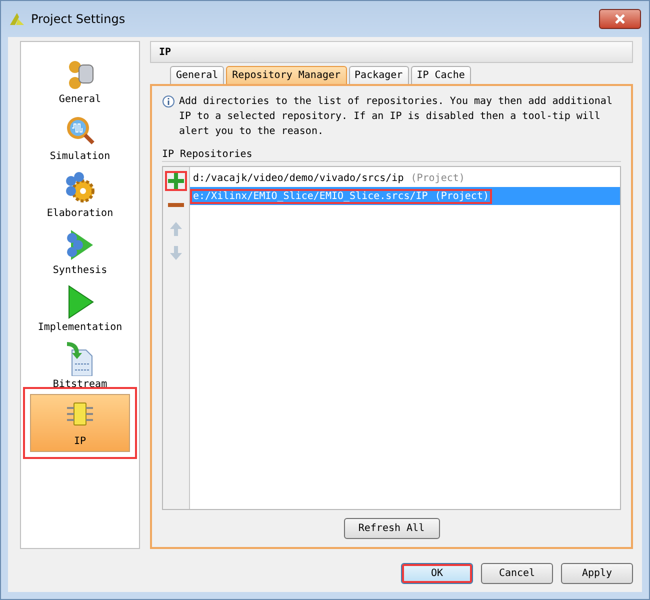 The width and height of the screenshot is (650, 600). What do you see at coordinates (176, 181) in the screenshot?
I see `add-icon` at bounding box center [176, 181].